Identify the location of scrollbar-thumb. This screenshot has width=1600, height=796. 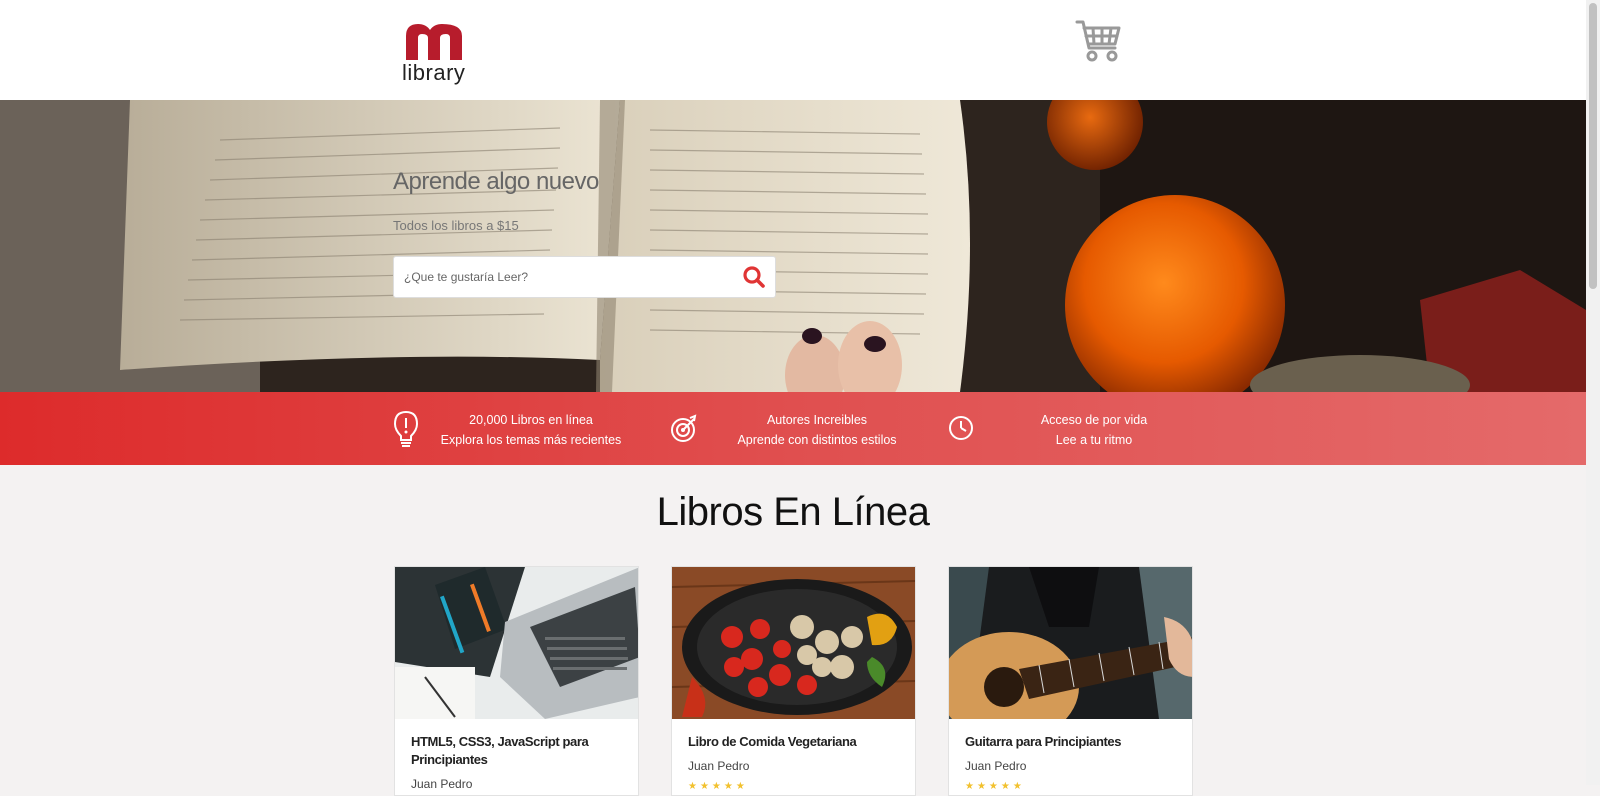
(1593, 146).